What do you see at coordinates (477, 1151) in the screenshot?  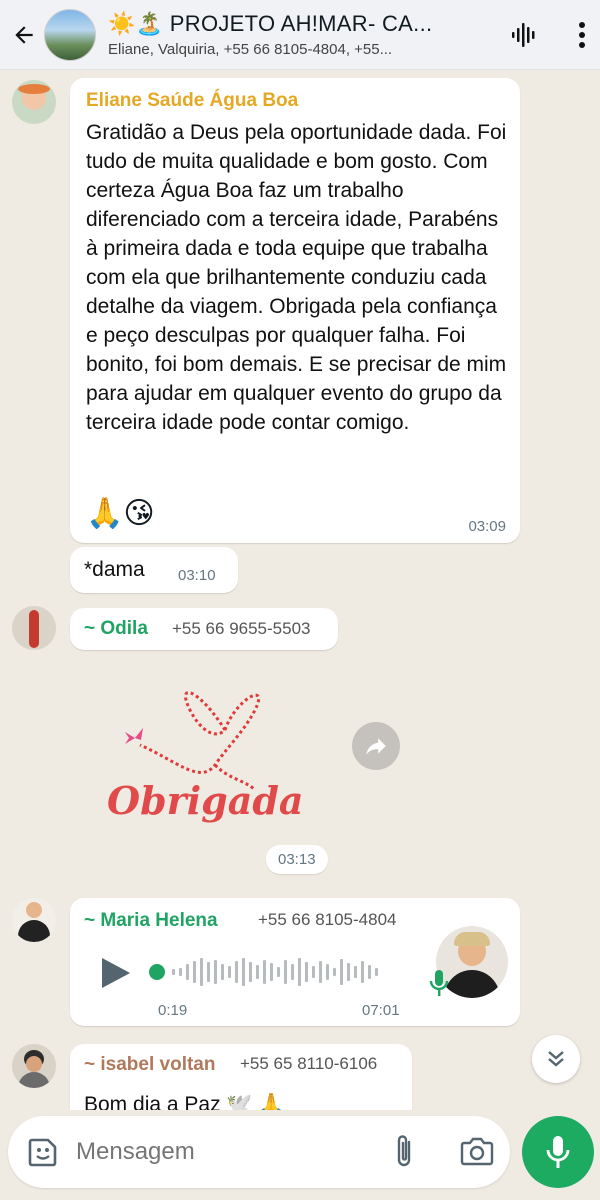 I see `camera-icon` at bounding box center [477, 1151].